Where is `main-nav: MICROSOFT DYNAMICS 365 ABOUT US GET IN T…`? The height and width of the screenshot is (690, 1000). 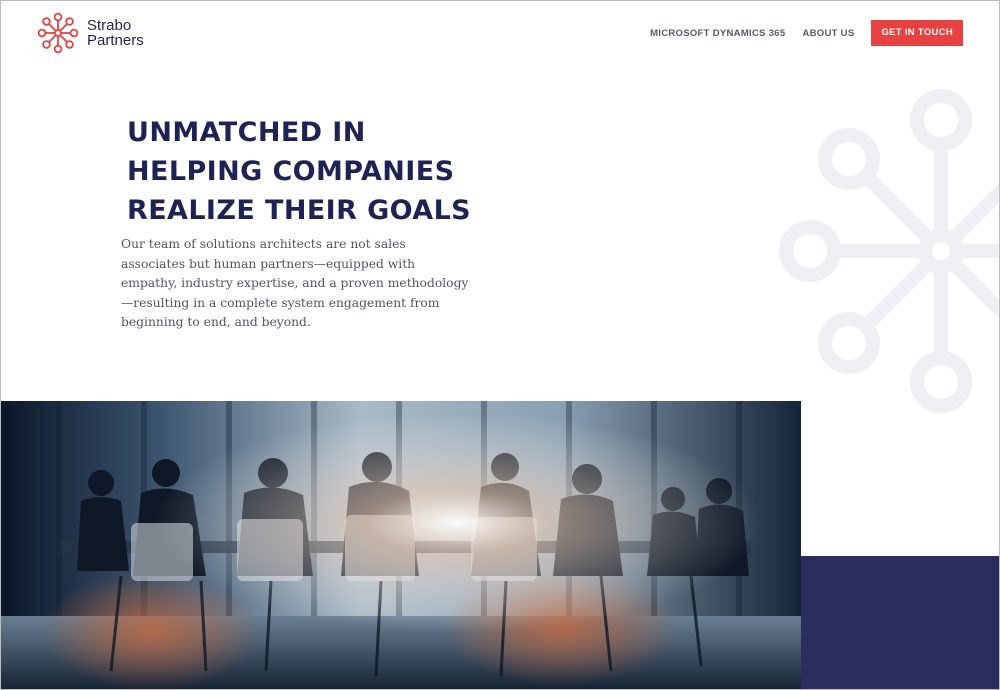 main-nav: MICROSOFT DYNAMICS 365 ABOUT US GET IN T… is located at coordinates (806, 33).